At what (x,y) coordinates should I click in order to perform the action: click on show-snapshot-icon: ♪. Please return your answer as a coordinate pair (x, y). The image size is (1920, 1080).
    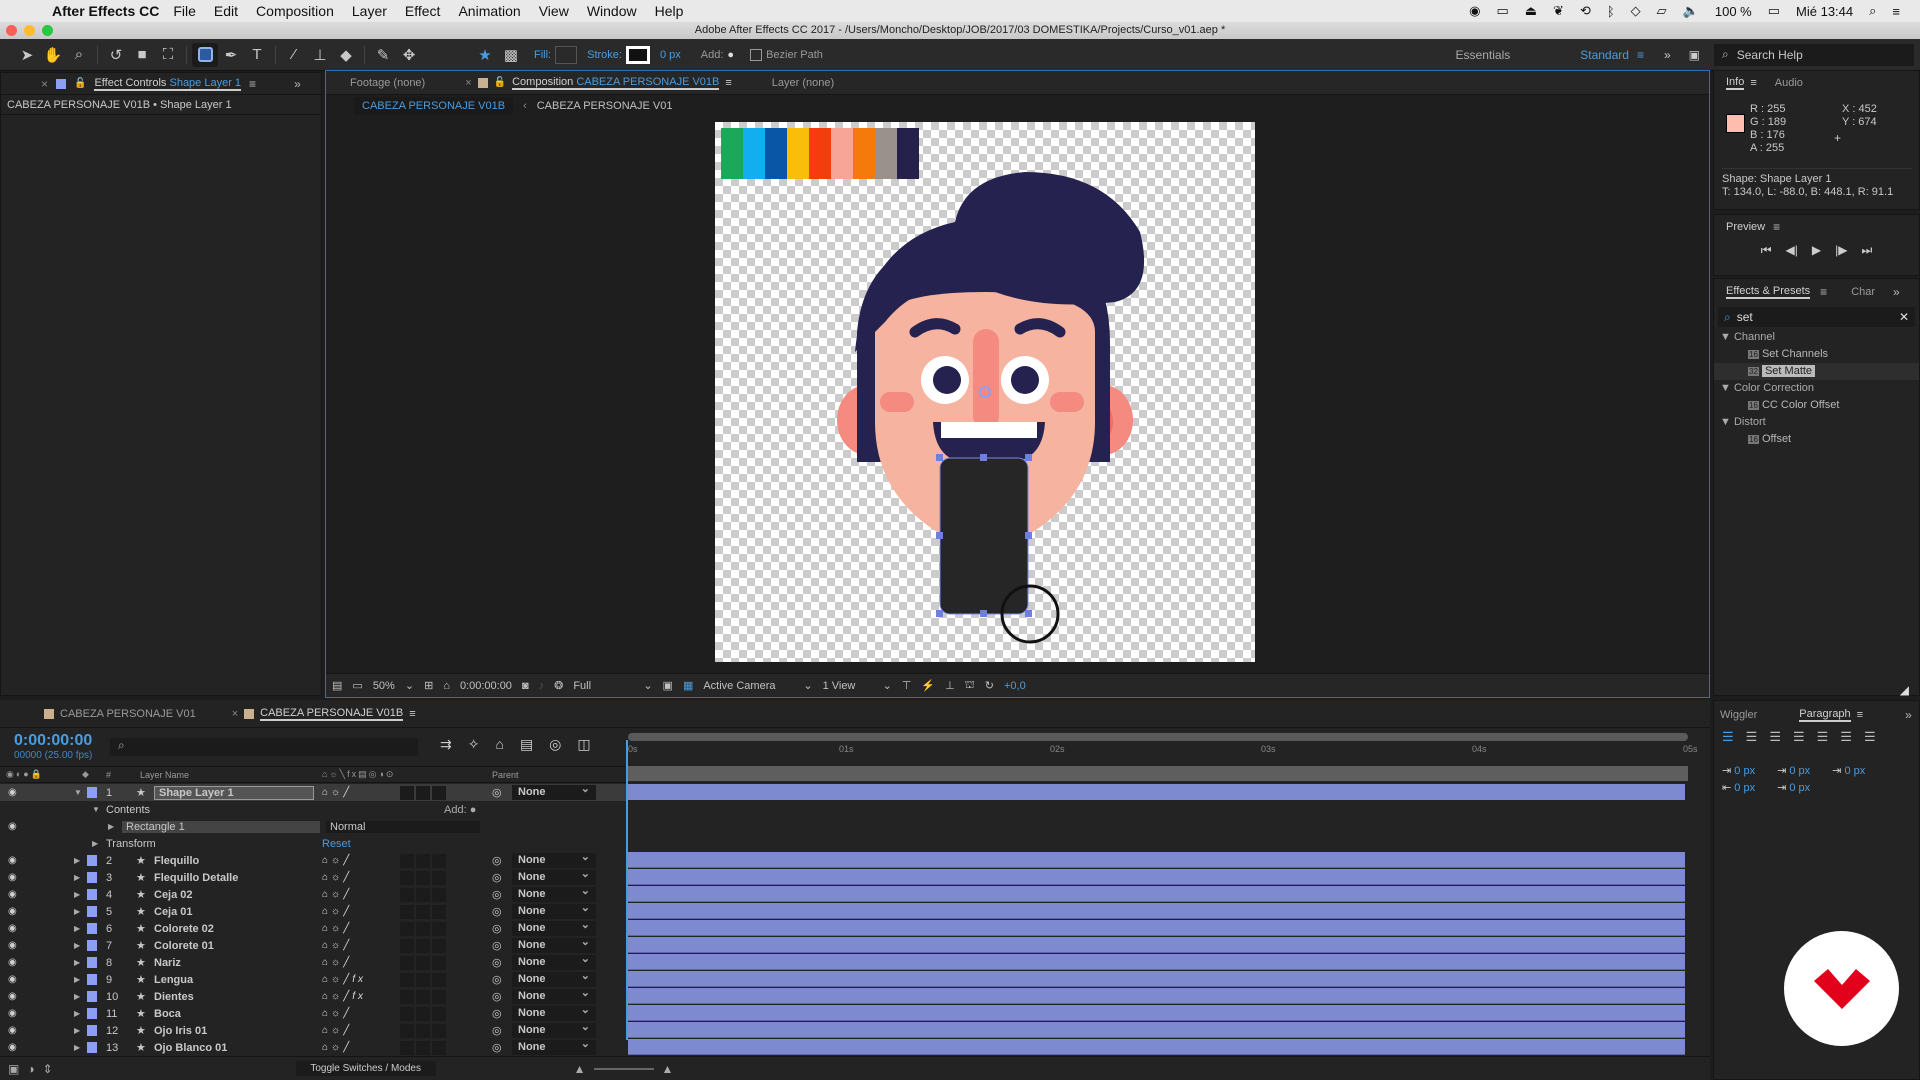
    Looking at the image, I should click on (542, 686).